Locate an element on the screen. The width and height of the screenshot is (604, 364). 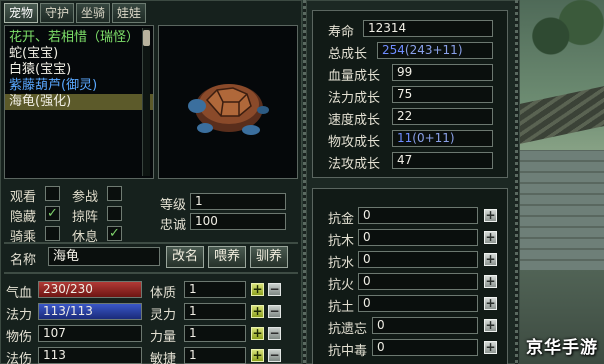
physical-attack-growth-detail: (0+11) is located at coordinates (433, 138).